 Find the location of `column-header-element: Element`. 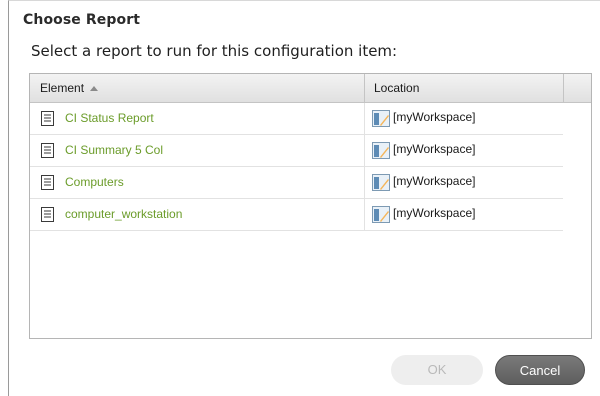

column-header-element: Element is located at coordinates (197, 88).